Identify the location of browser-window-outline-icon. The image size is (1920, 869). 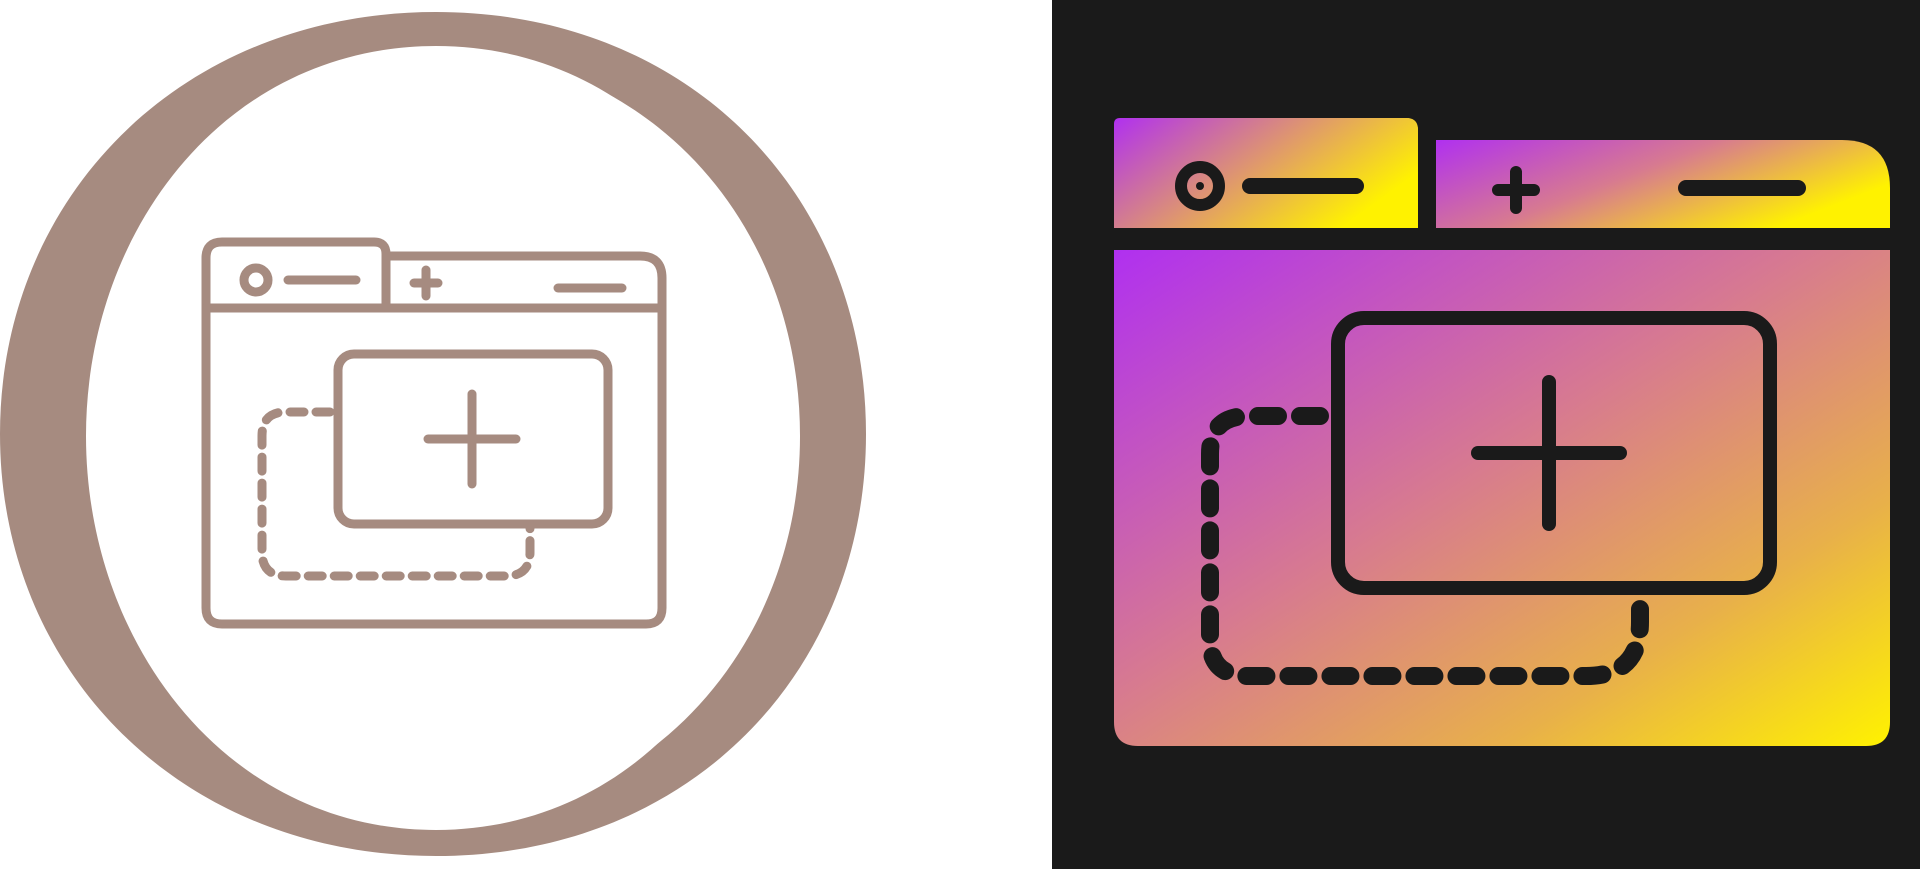
(434, 433).